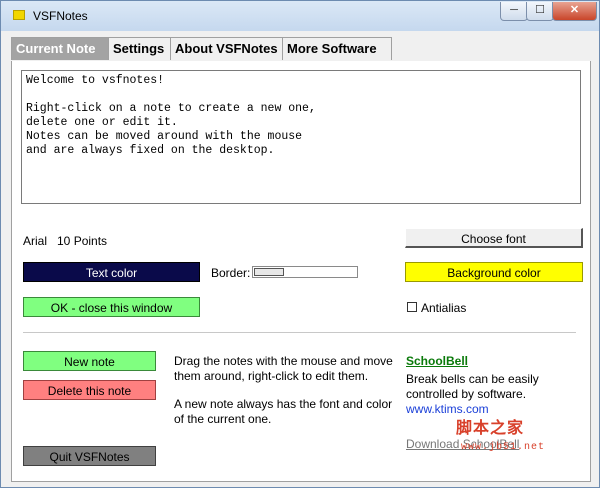  I want to click on maximize-button: ☐, so click(540, 11).